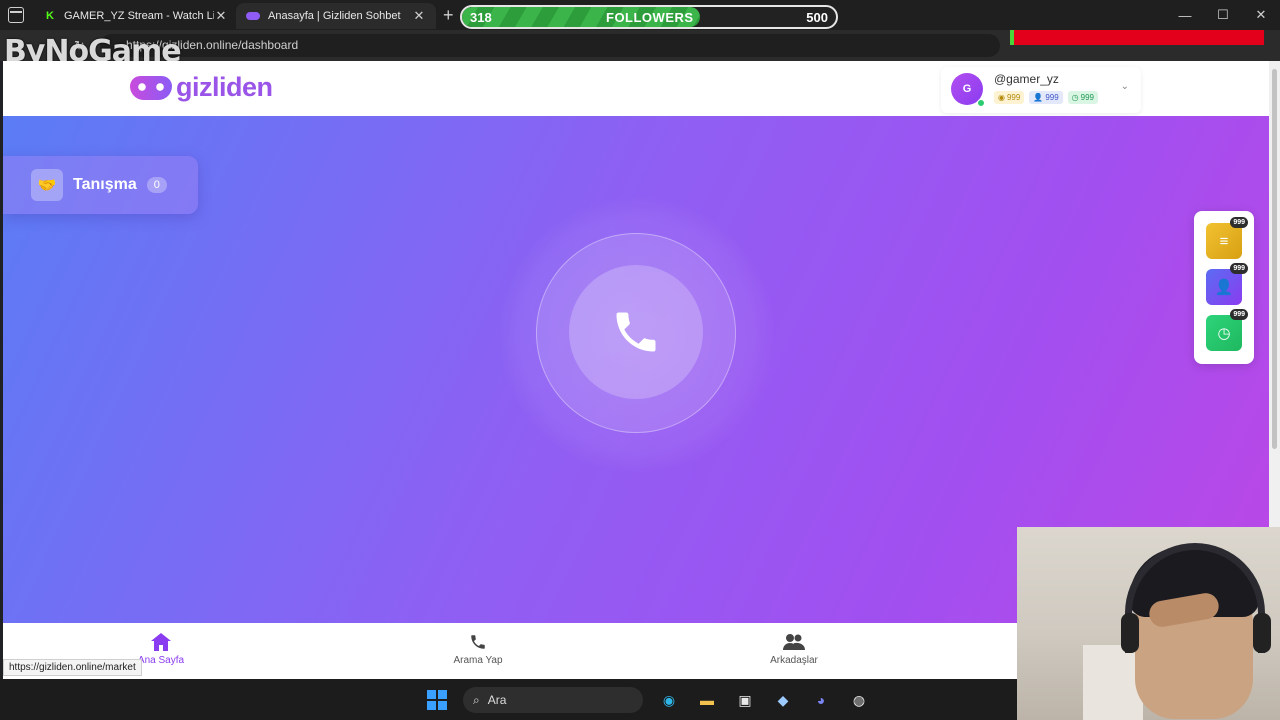 The image size is (1280, 720). Describe the element at coordinates (1274, 259) in the screenshot. I see `scrollbar-thumb` at that location.